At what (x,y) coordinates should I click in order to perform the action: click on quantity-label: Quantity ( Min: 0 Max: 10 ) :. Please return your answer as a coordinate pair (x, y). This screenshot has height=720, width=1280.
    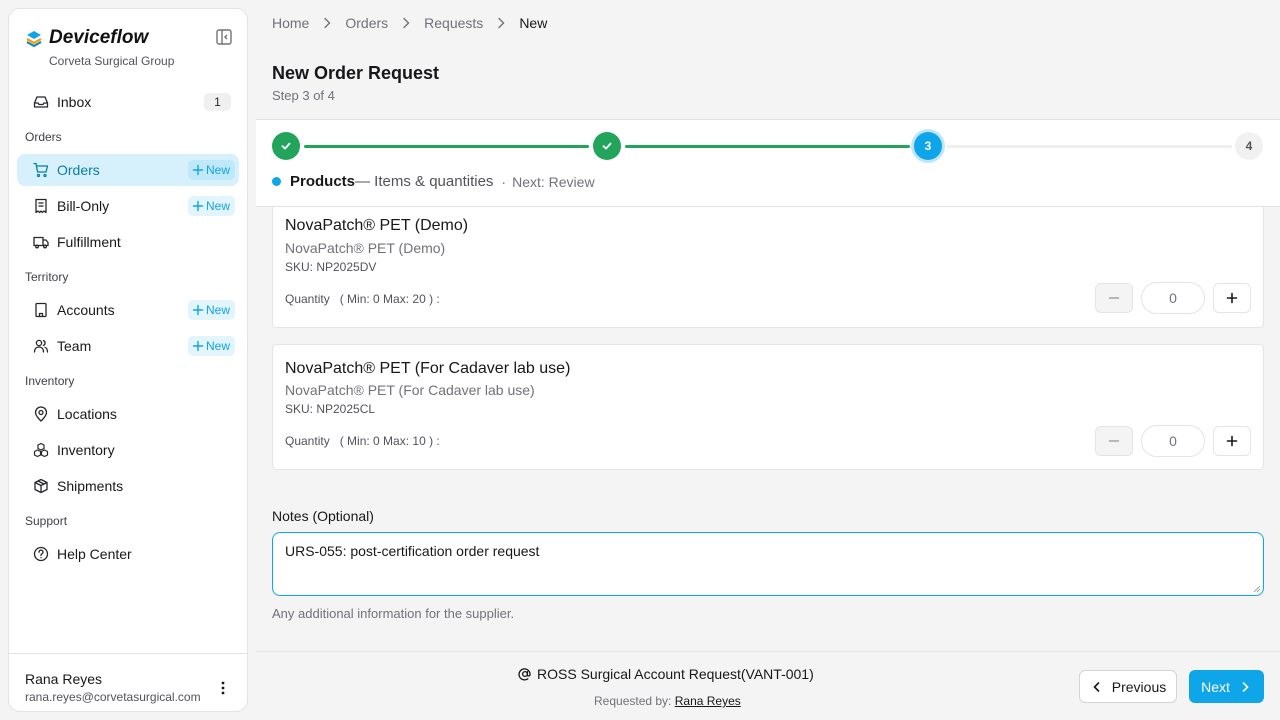
    Looking at the image, I should click on (362, 441).